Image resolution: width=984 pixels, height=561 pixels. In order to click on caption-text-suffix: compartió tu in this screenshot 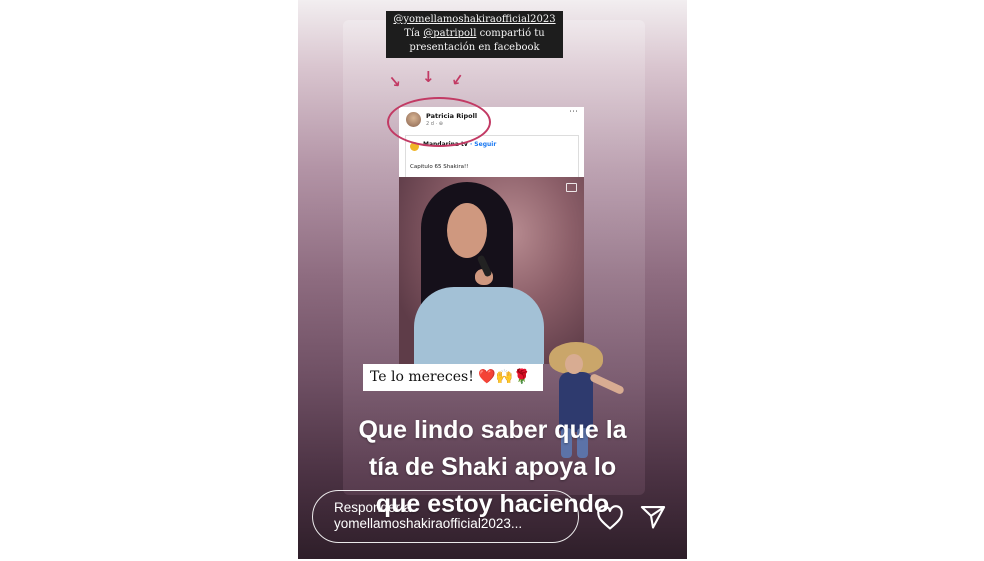, I will do `click(510, 33)`.